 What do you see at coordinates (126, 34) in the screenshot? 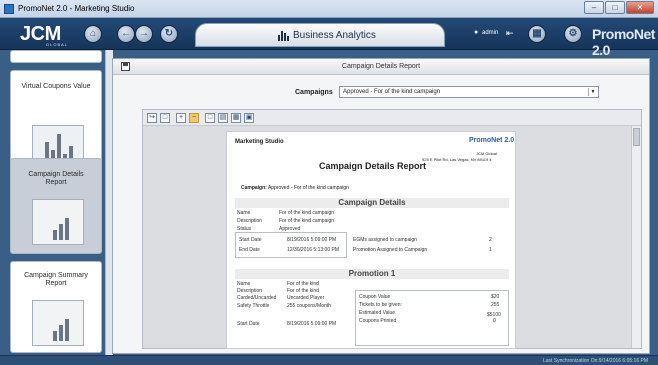
I see `back-icon: ←` at bounding box center [126, 34].